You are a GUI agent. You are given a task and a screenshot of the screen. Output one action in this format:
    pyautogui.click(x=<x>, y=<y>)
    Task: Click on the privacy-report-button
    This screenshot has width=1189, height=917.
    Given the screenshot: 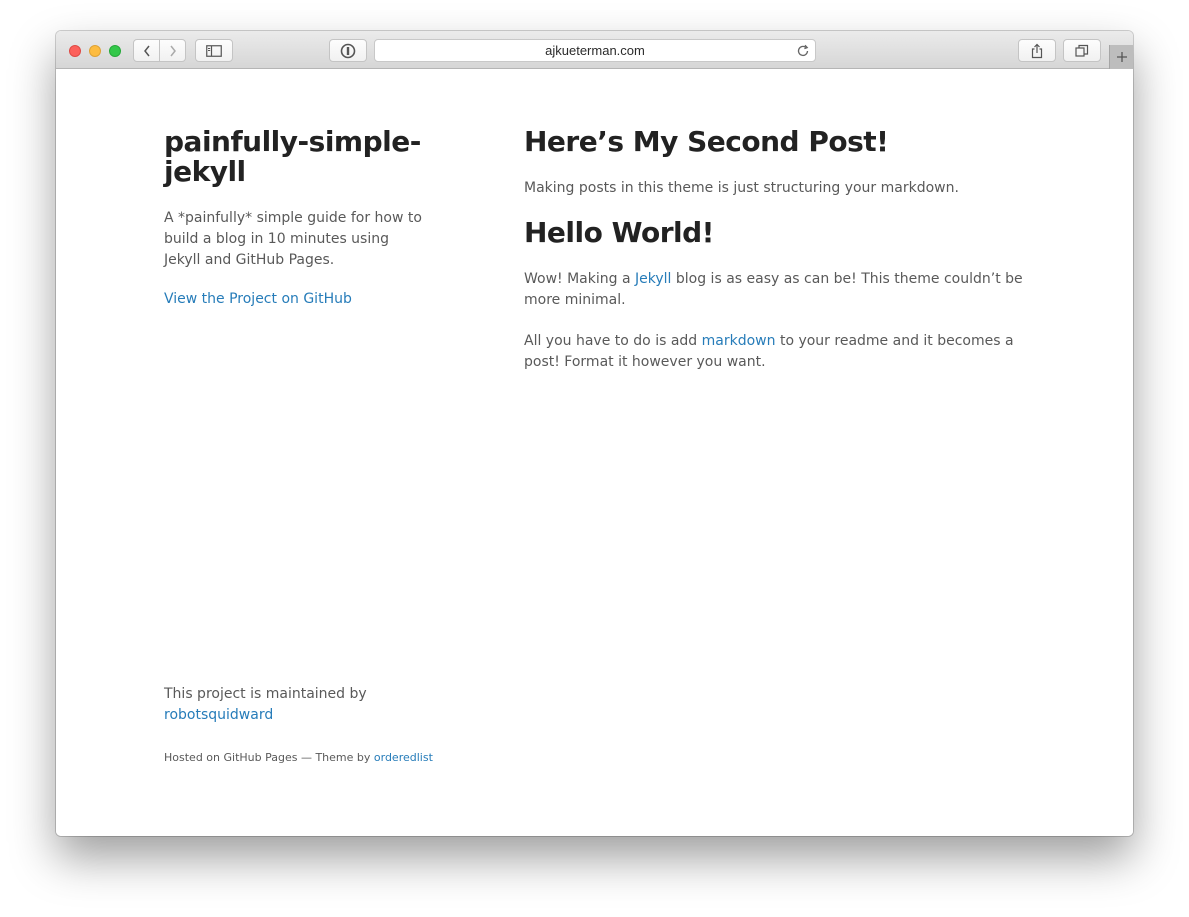 What is the action you would take?
    pyautogui.click(x=348, y=50)
    